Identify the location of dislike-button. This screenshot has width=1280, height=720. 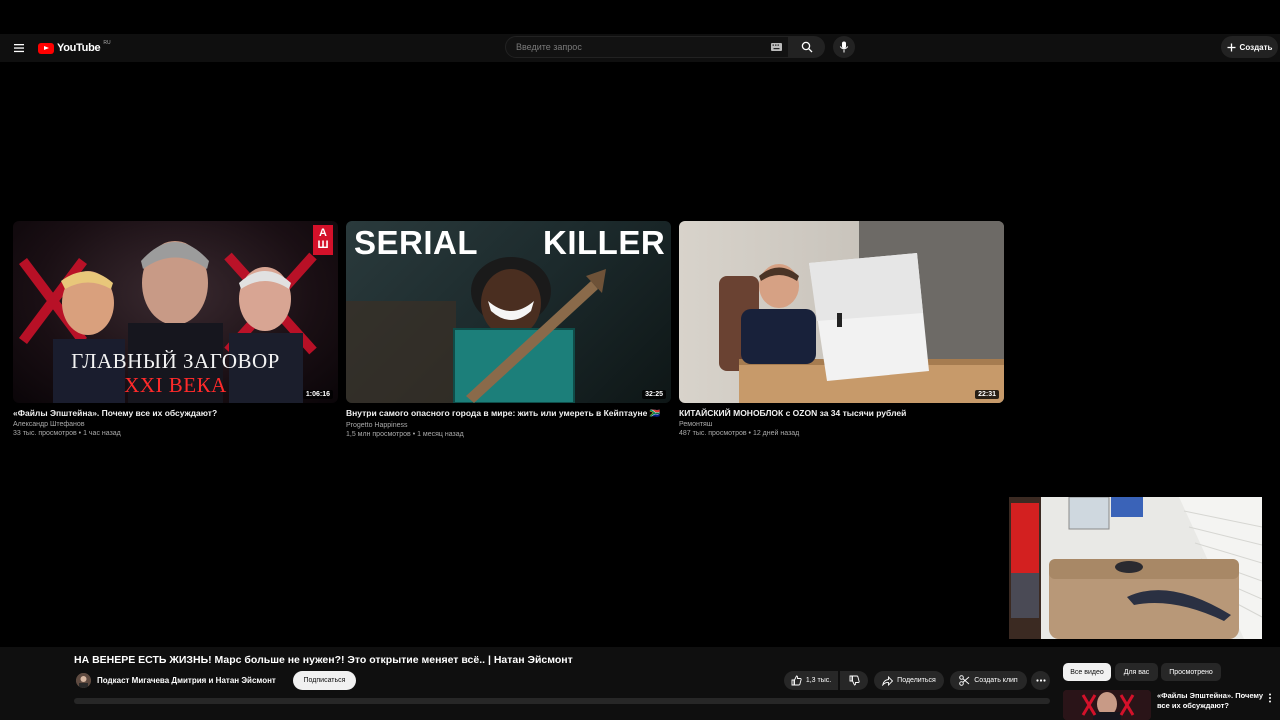
(854, 680).